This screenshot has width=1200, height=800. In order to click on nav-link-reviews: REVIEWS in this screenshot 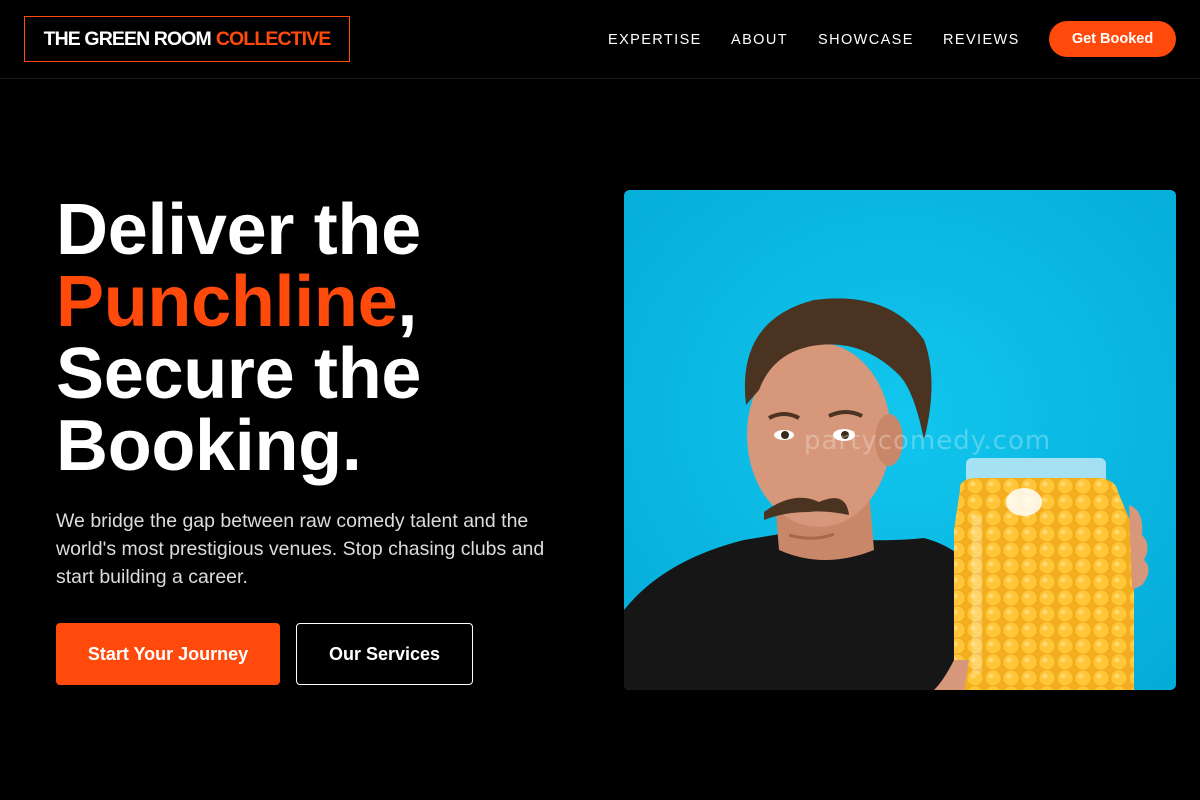, I will do `click(981, 40)`.